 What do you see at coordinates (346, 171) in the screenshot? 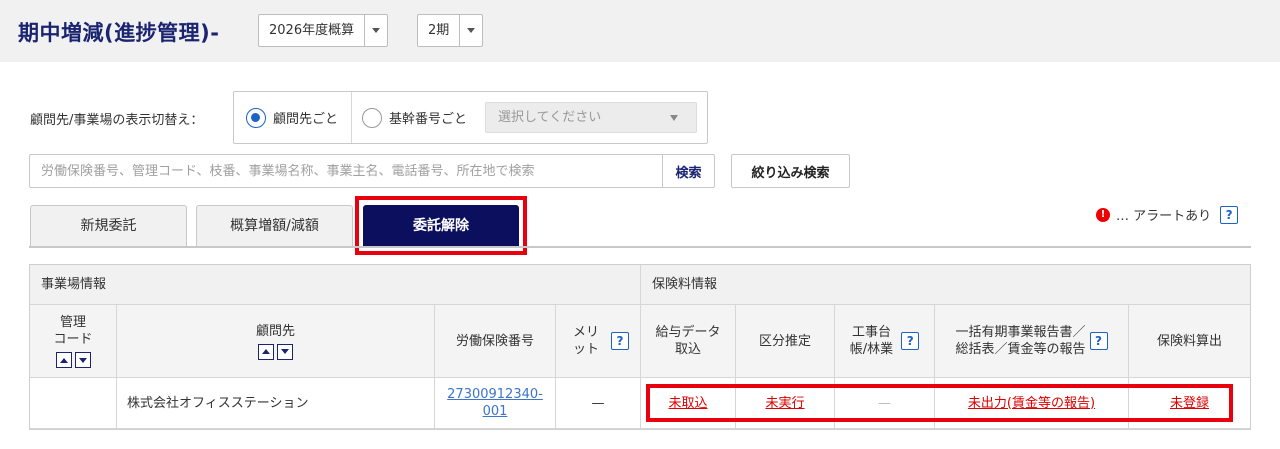
I see `search-input` at bounding box center [346, 171].